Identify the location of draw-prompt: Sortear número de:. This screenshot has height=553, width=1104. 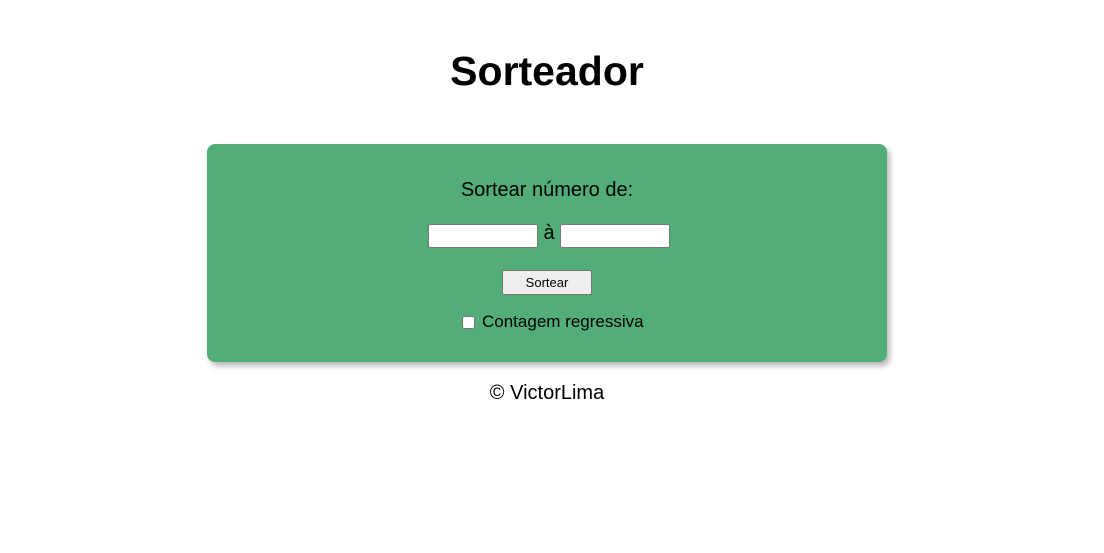
(547, 190).